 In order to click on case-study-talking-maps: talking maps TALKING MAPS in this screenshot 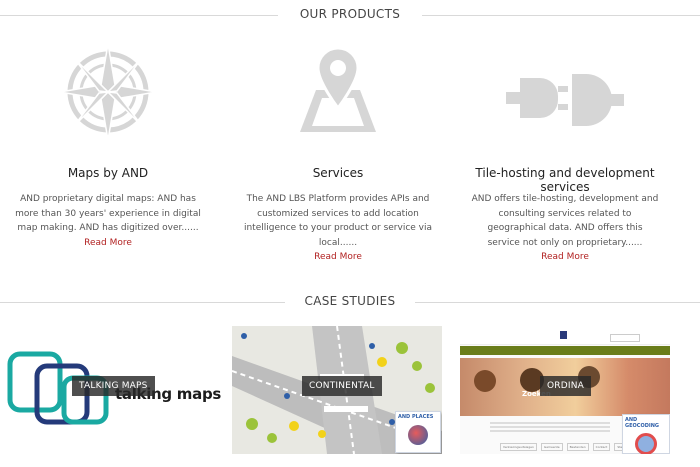, I will do `click(112, 390)`.